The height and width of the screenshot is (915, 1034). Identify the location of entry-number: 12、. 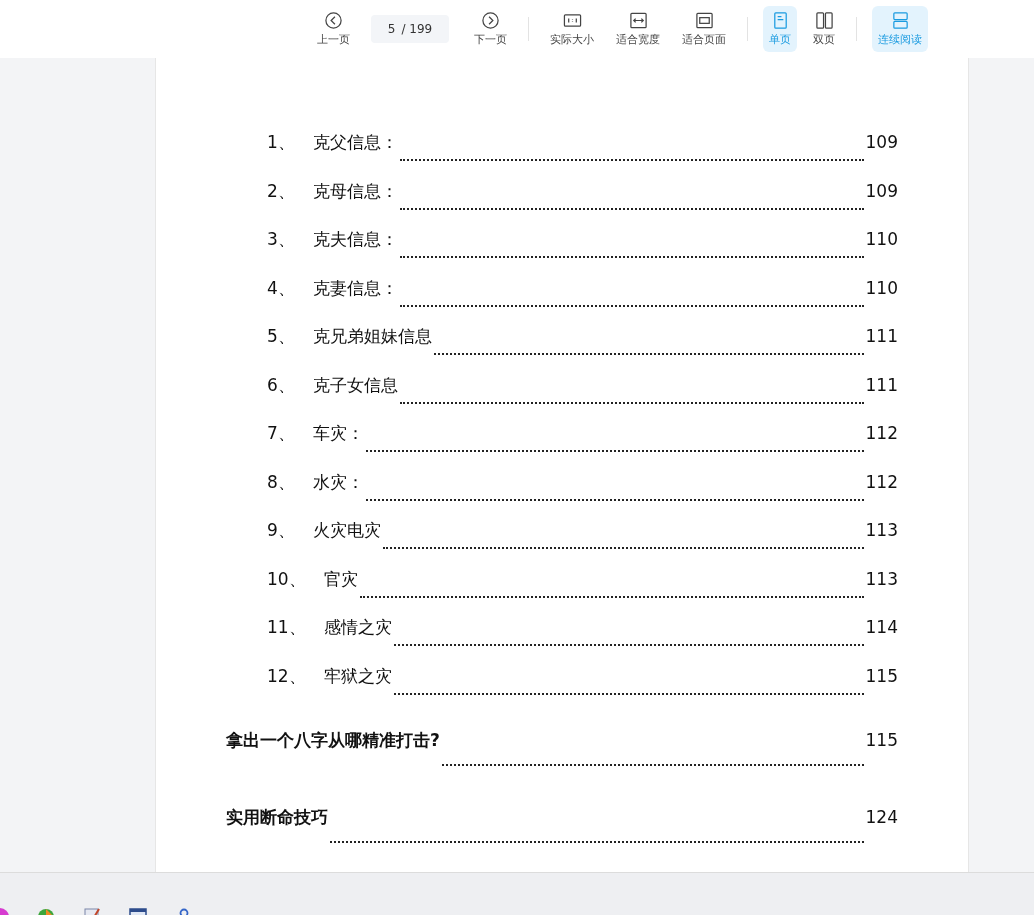
(286, 676).